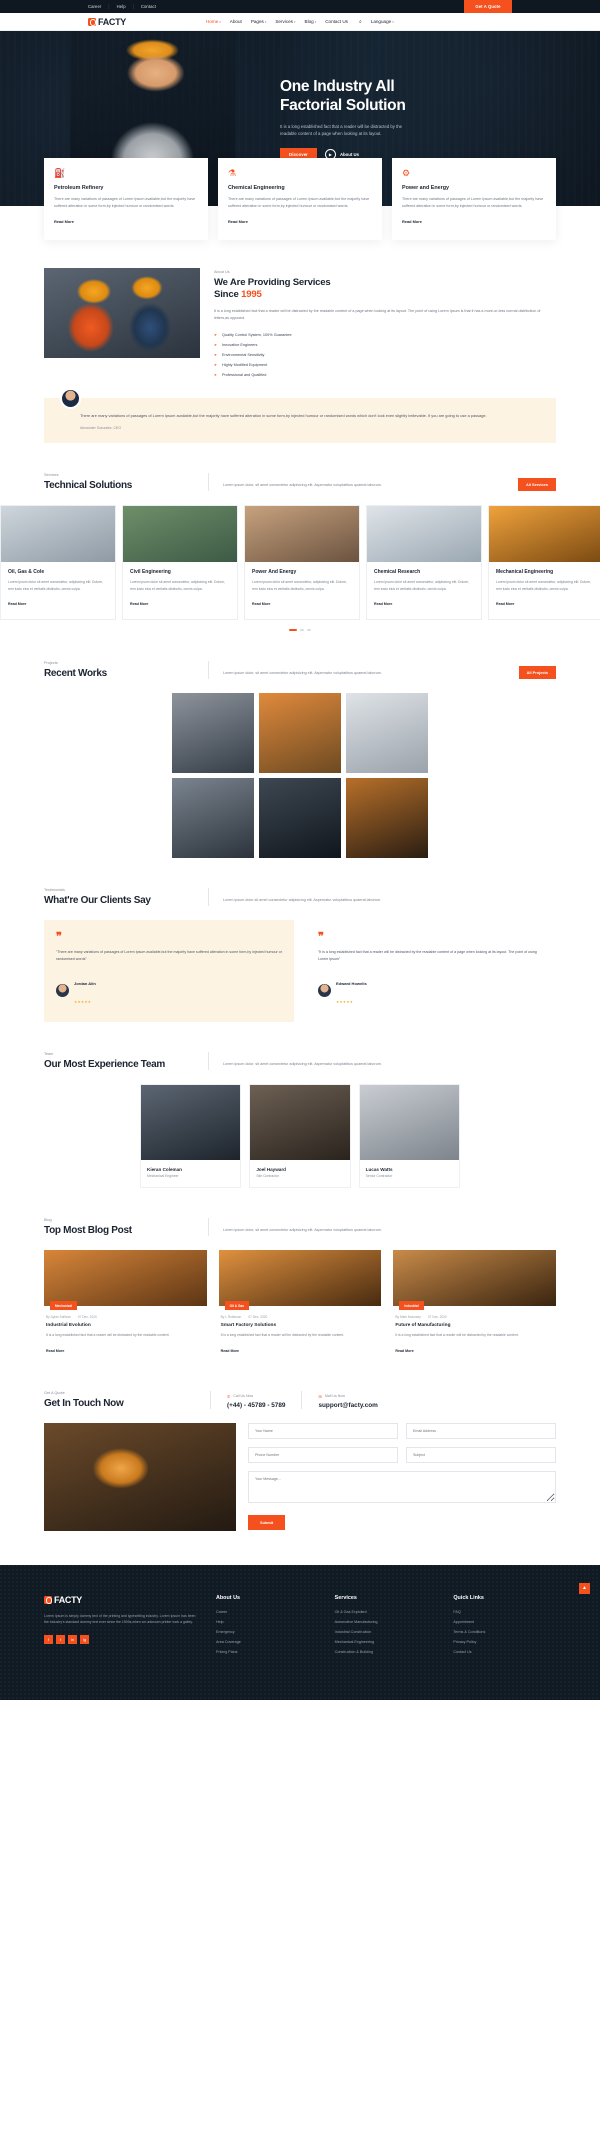 The height and width of the screenshot is (2152, 600). What do you see at coordinates (386, 1622) in the screenshot?
I see `footer-link: Automotive Manufacturing` at bounding box center [386, 1622].